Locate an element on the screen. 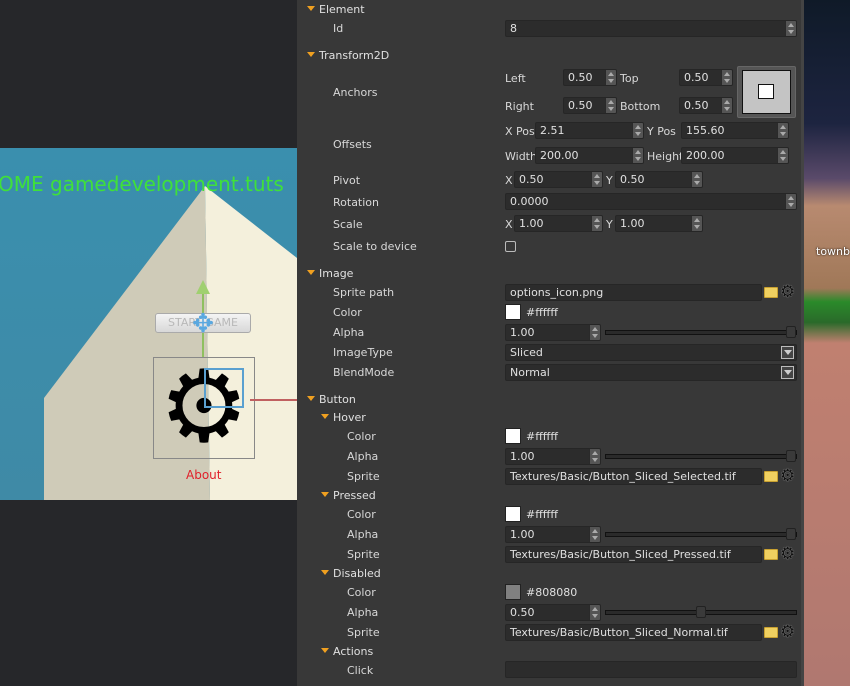  section-button: Button is located at coordinates (331, 399).